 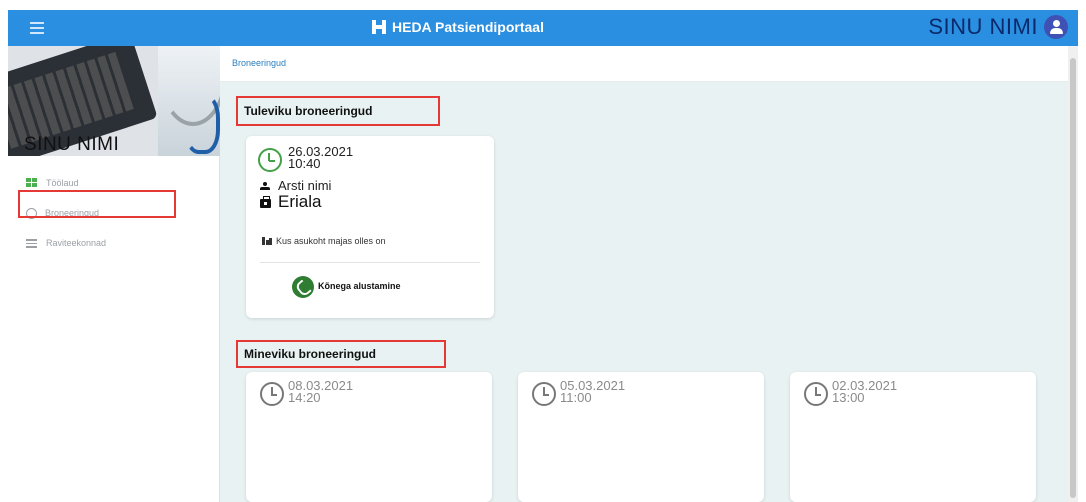 What do you see at coordinates (641, 437) in the screenshot?
I see `past-appointment-card: 05.03.2021 11:00` at bounding box center [641, 437].